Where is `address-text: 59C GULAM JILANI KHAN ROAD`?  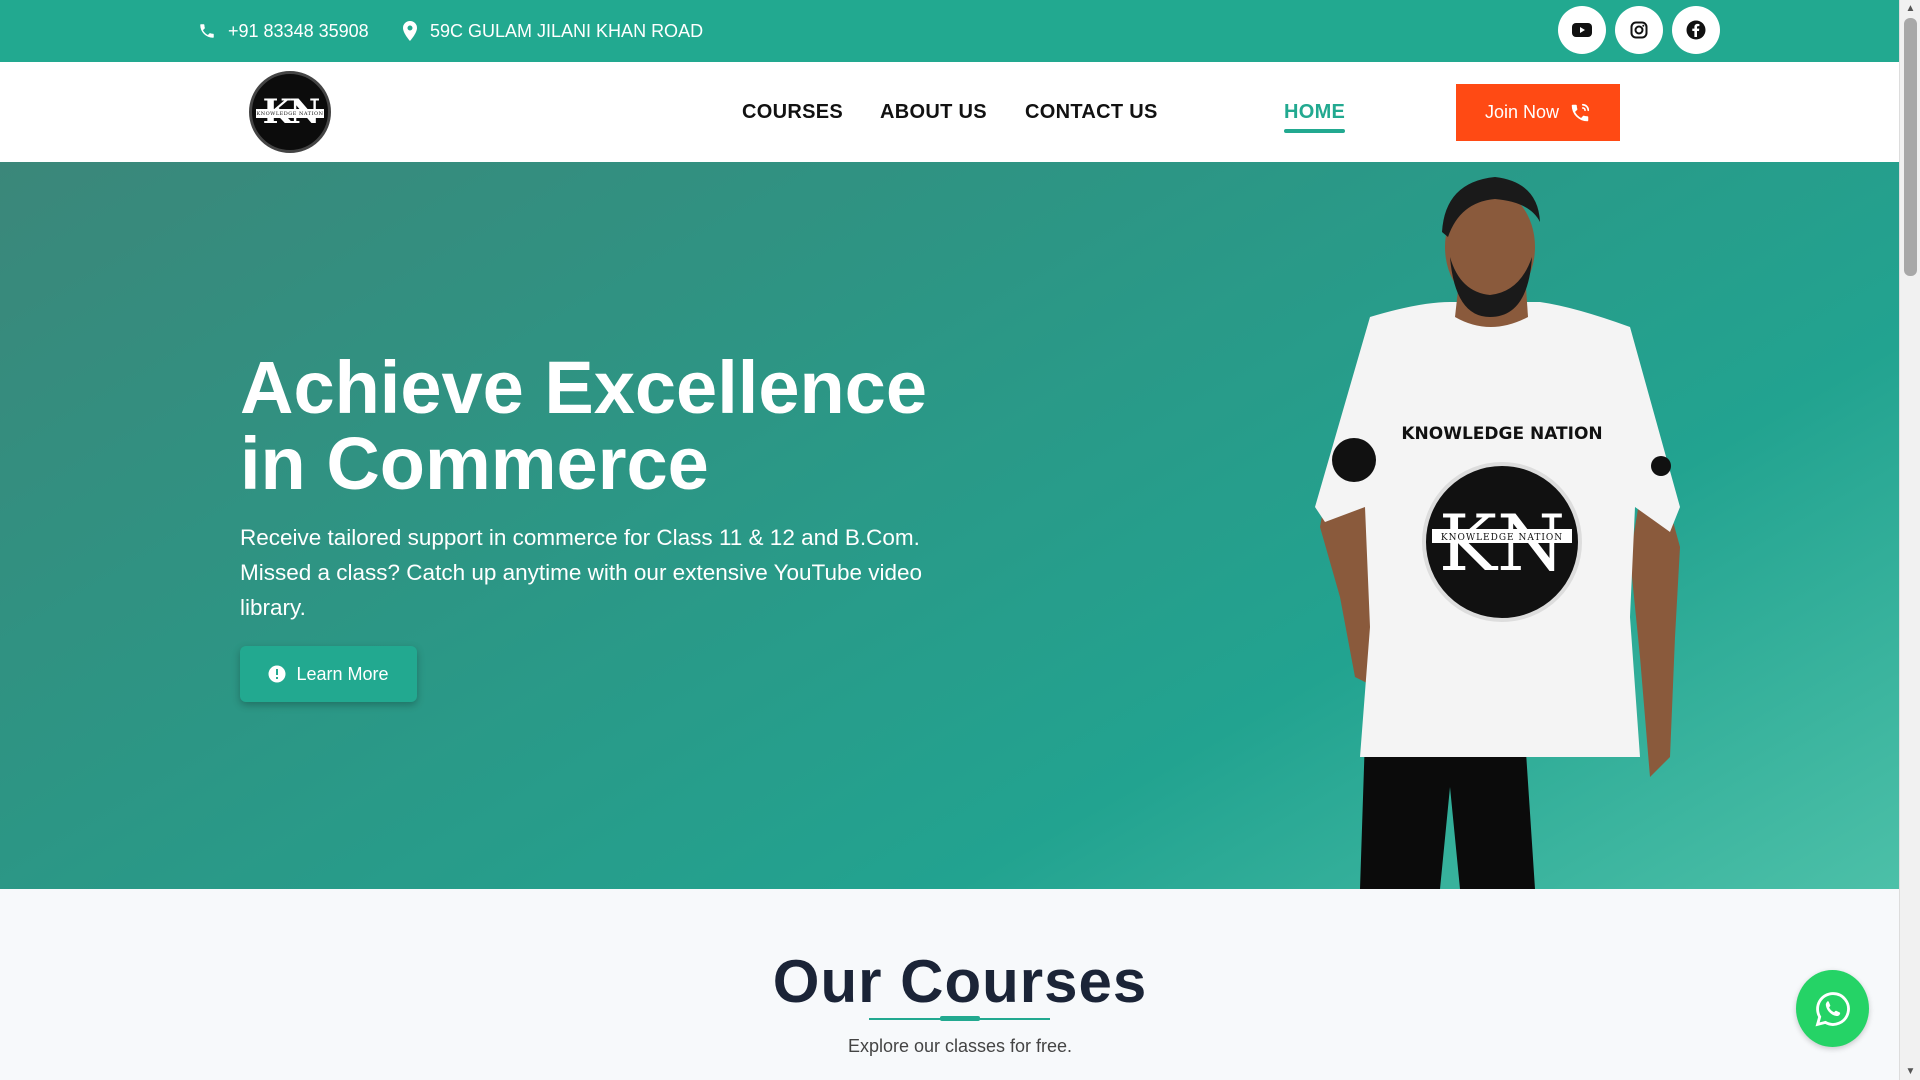 address-text: 59C GULAM JILANI KHAN ROAD is located at coordinates (567, 30).